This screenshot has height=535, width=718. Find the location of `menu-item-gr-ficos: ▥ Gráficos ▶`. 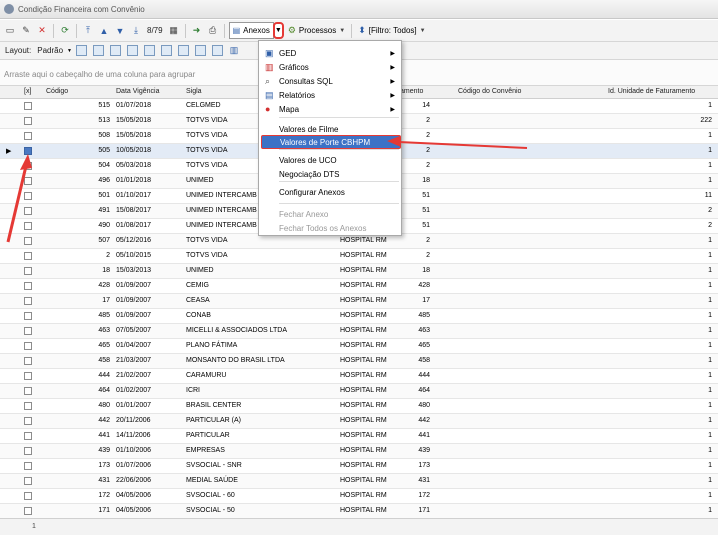

menu-item-gr-ficos: ▥ Gráficos ▶ is located at coordinates (331, 67).